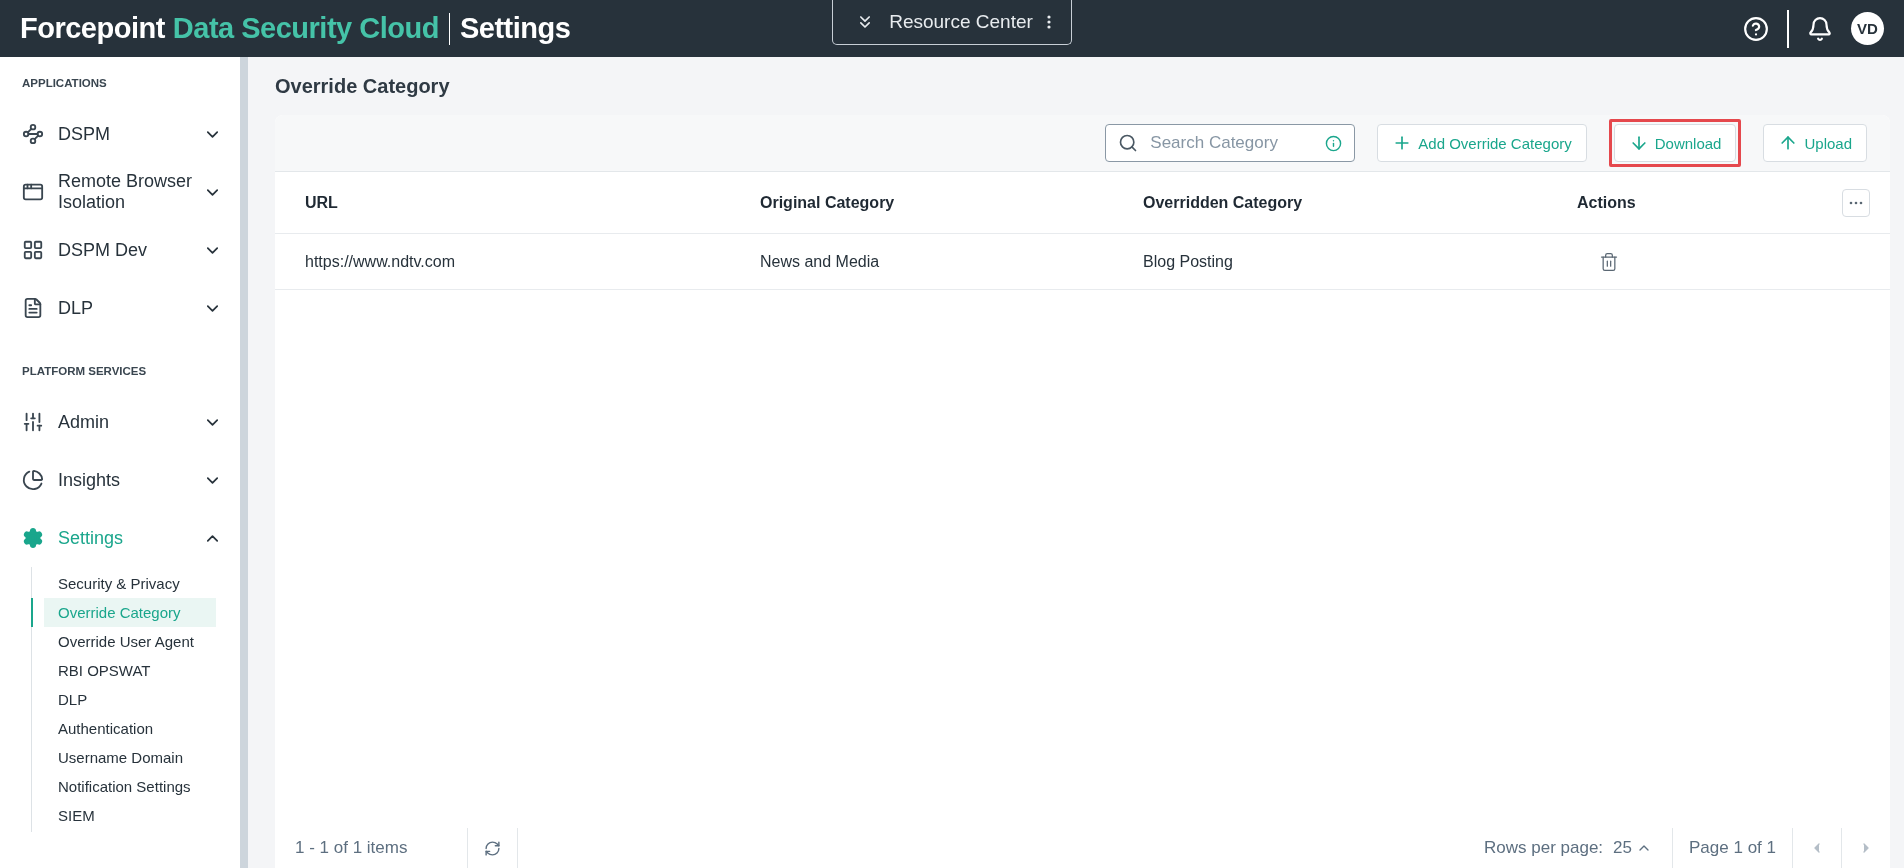  Describe the element at coordinates (120, 422) in the screenshot. I see `sidebar-item: Admin` at that location.